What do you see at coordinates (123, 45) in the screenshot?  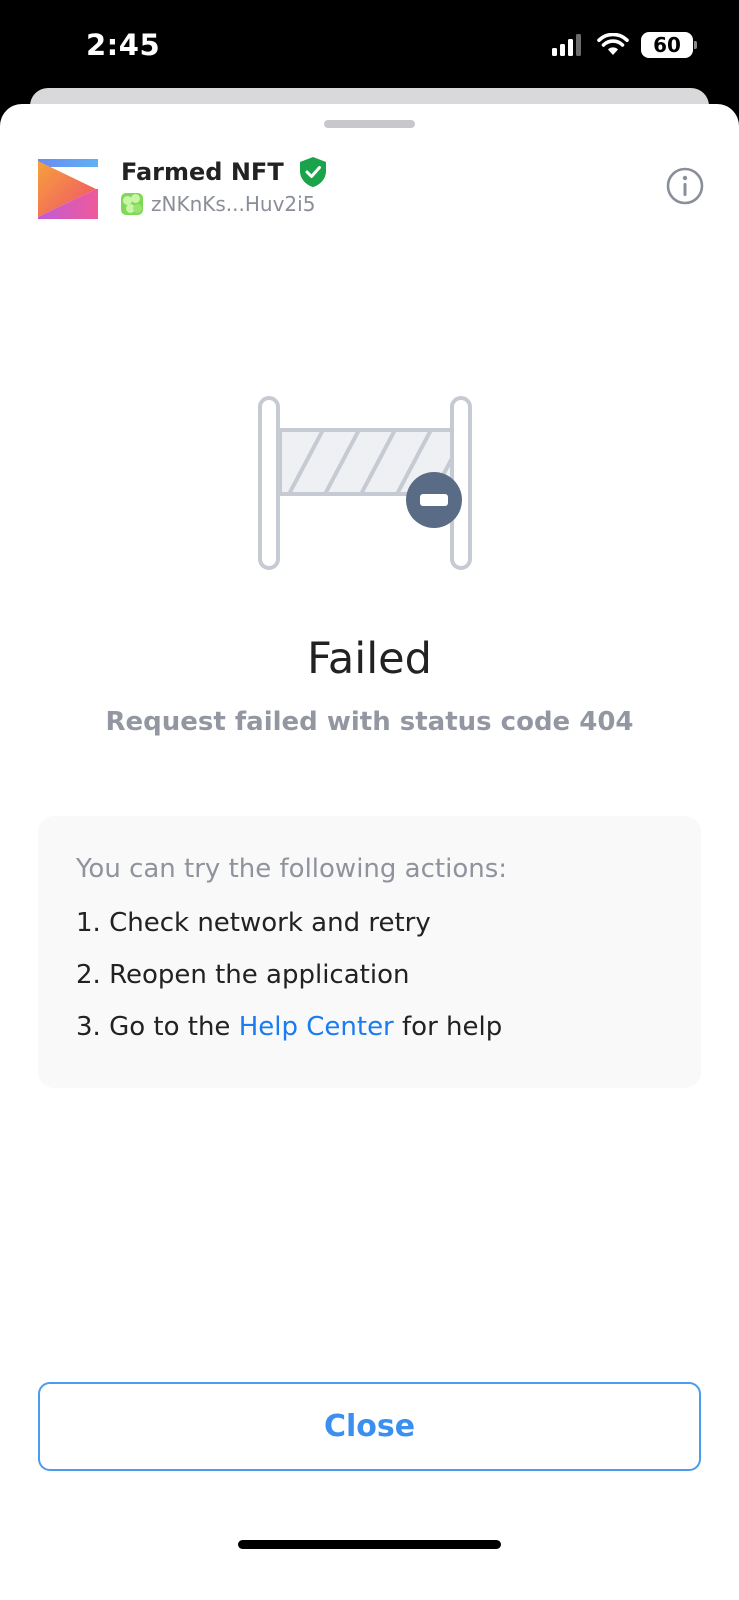 I see `status-time: 2:45` at bounding box center [123, 45].